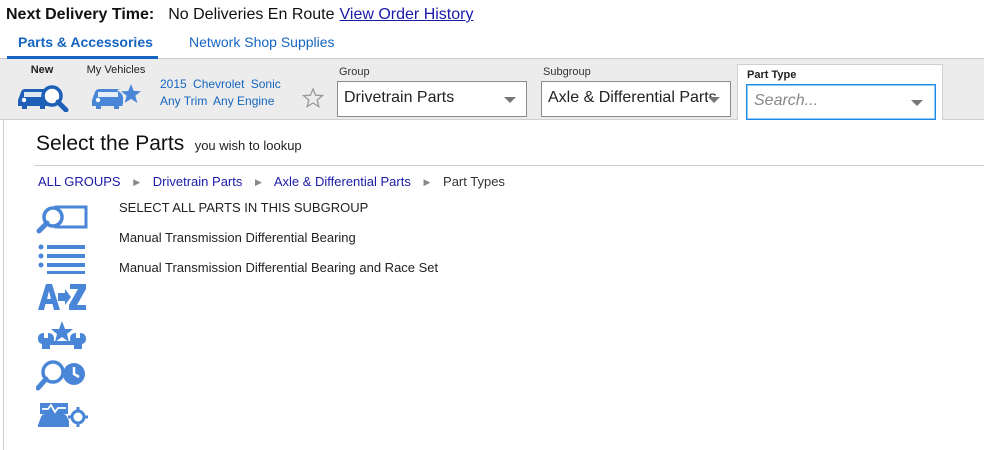  Describe the element at coordinates (79, 181) in the screenshot. I see `breadcrumb-all-groups: ALL GROUPS` at that location.